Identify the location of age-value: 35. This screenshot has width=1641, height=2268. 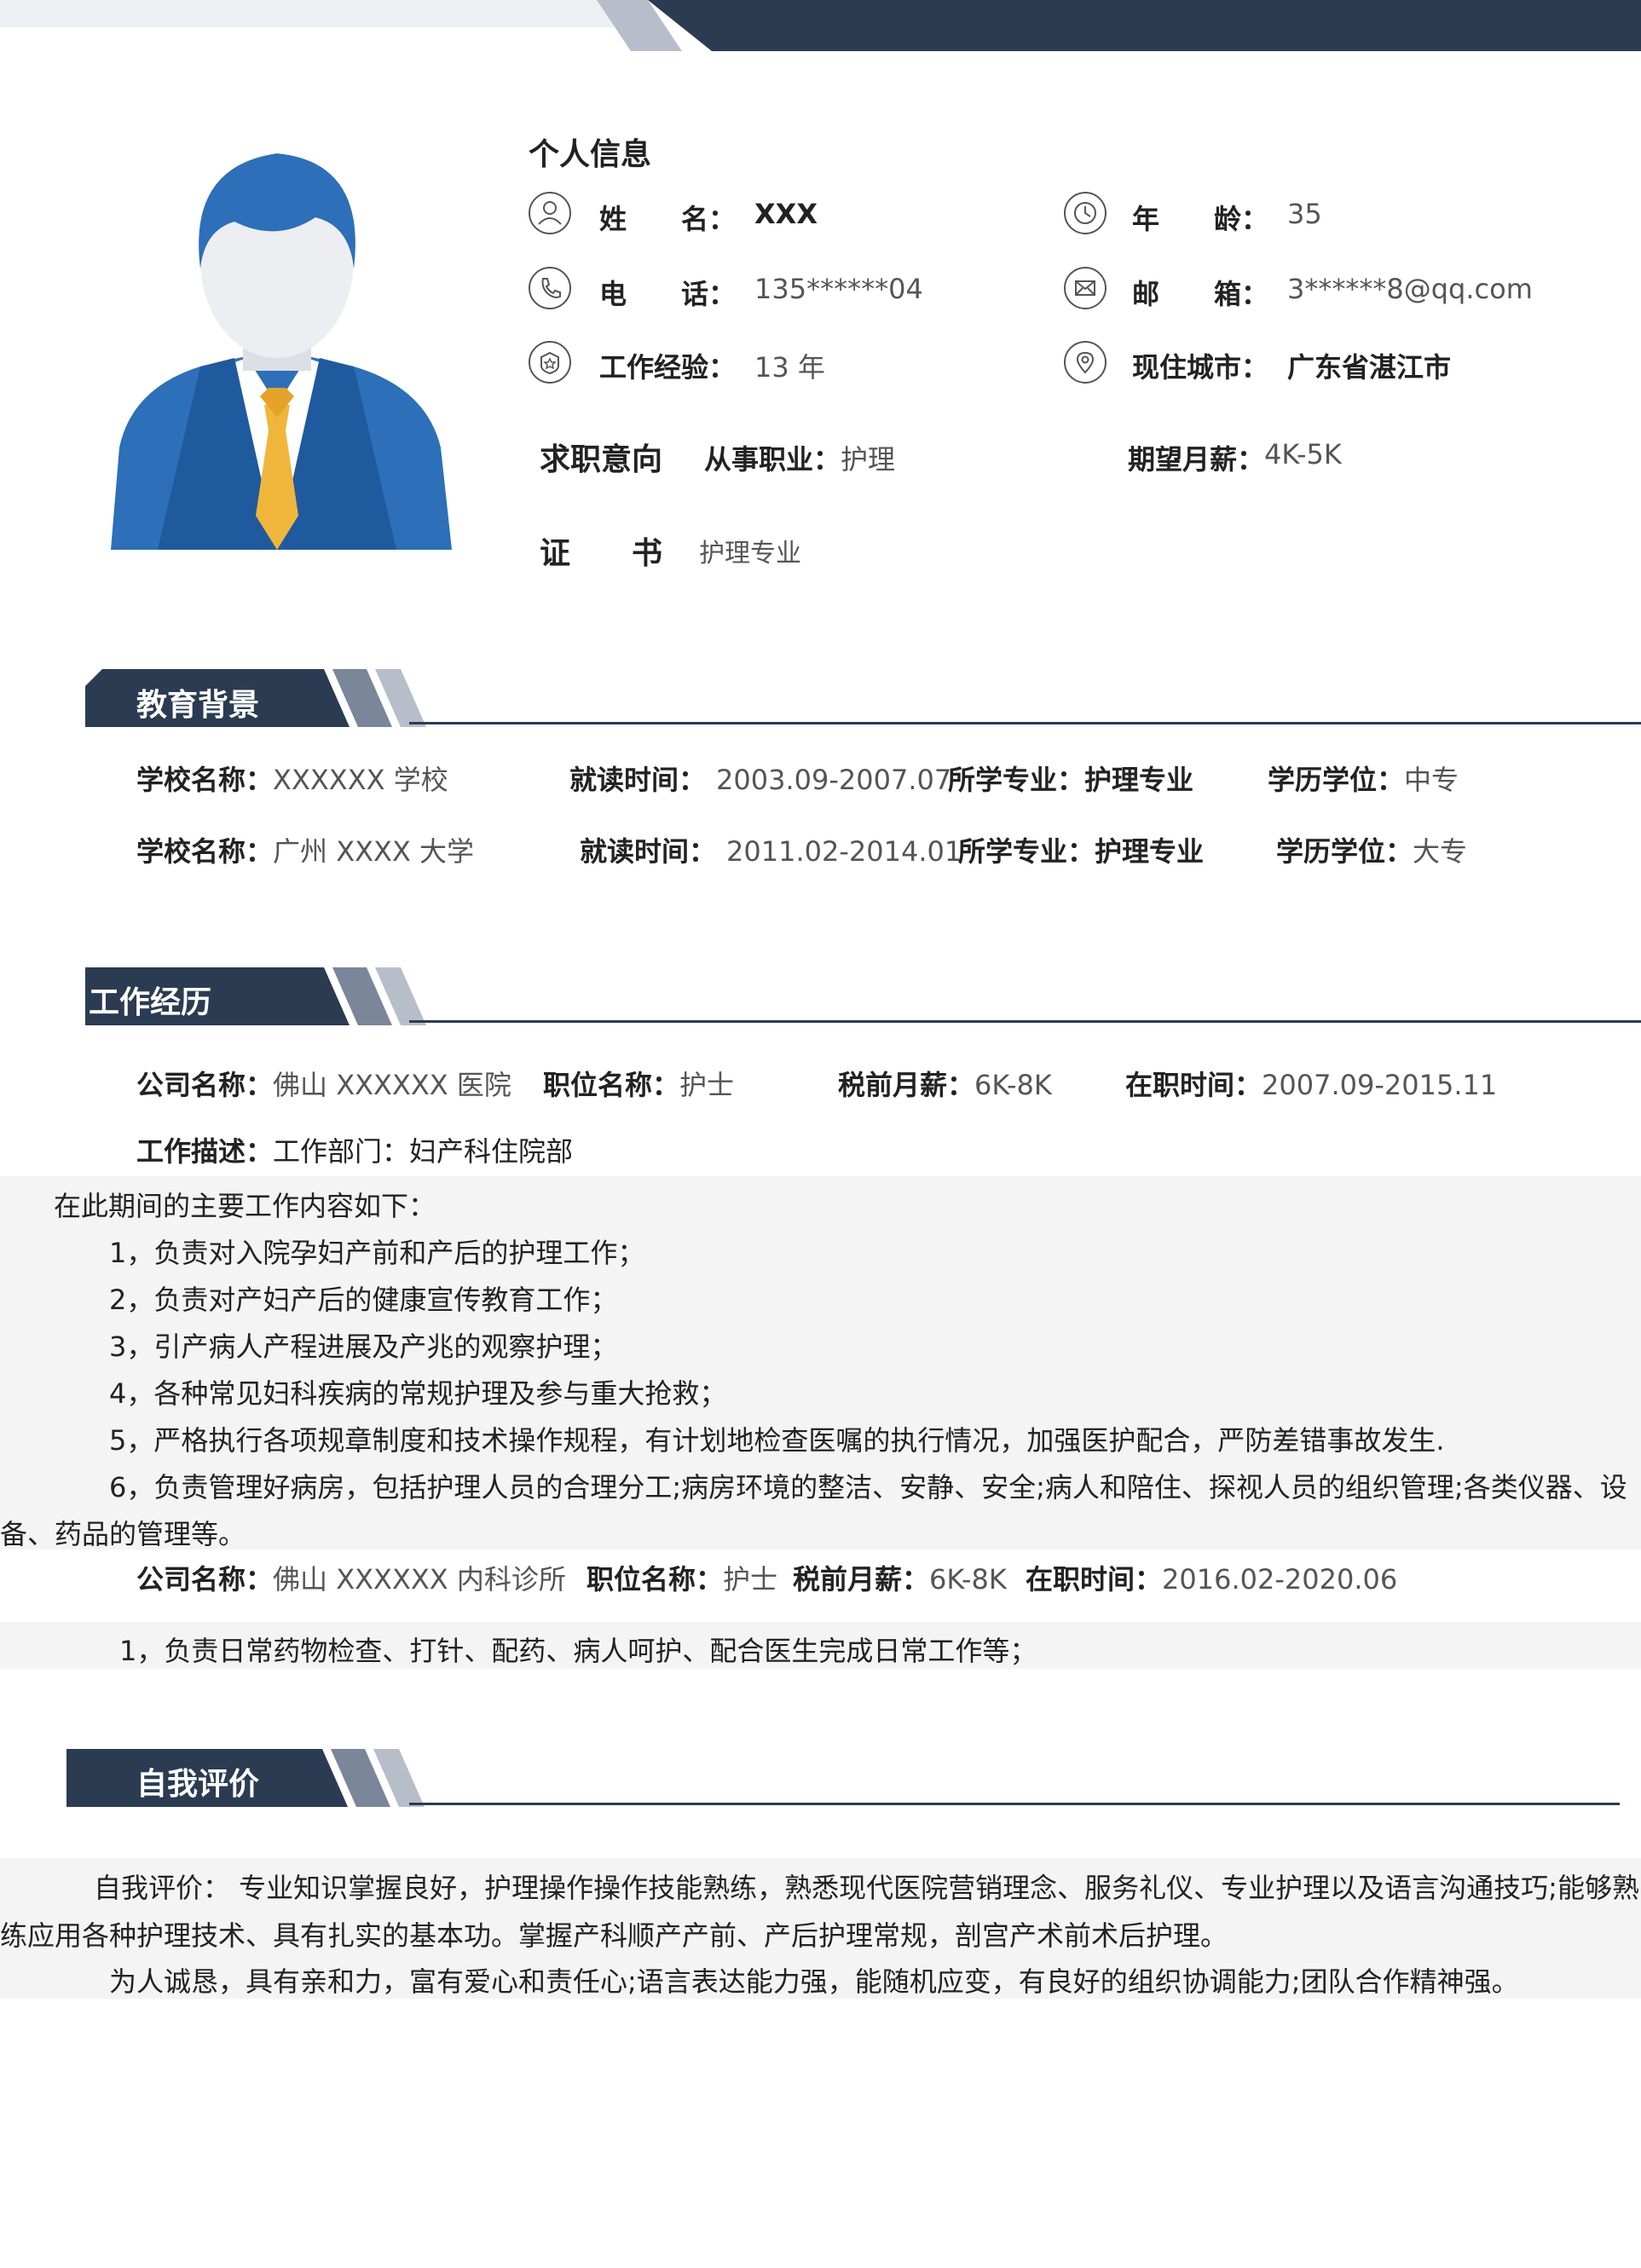
(1304, 214).